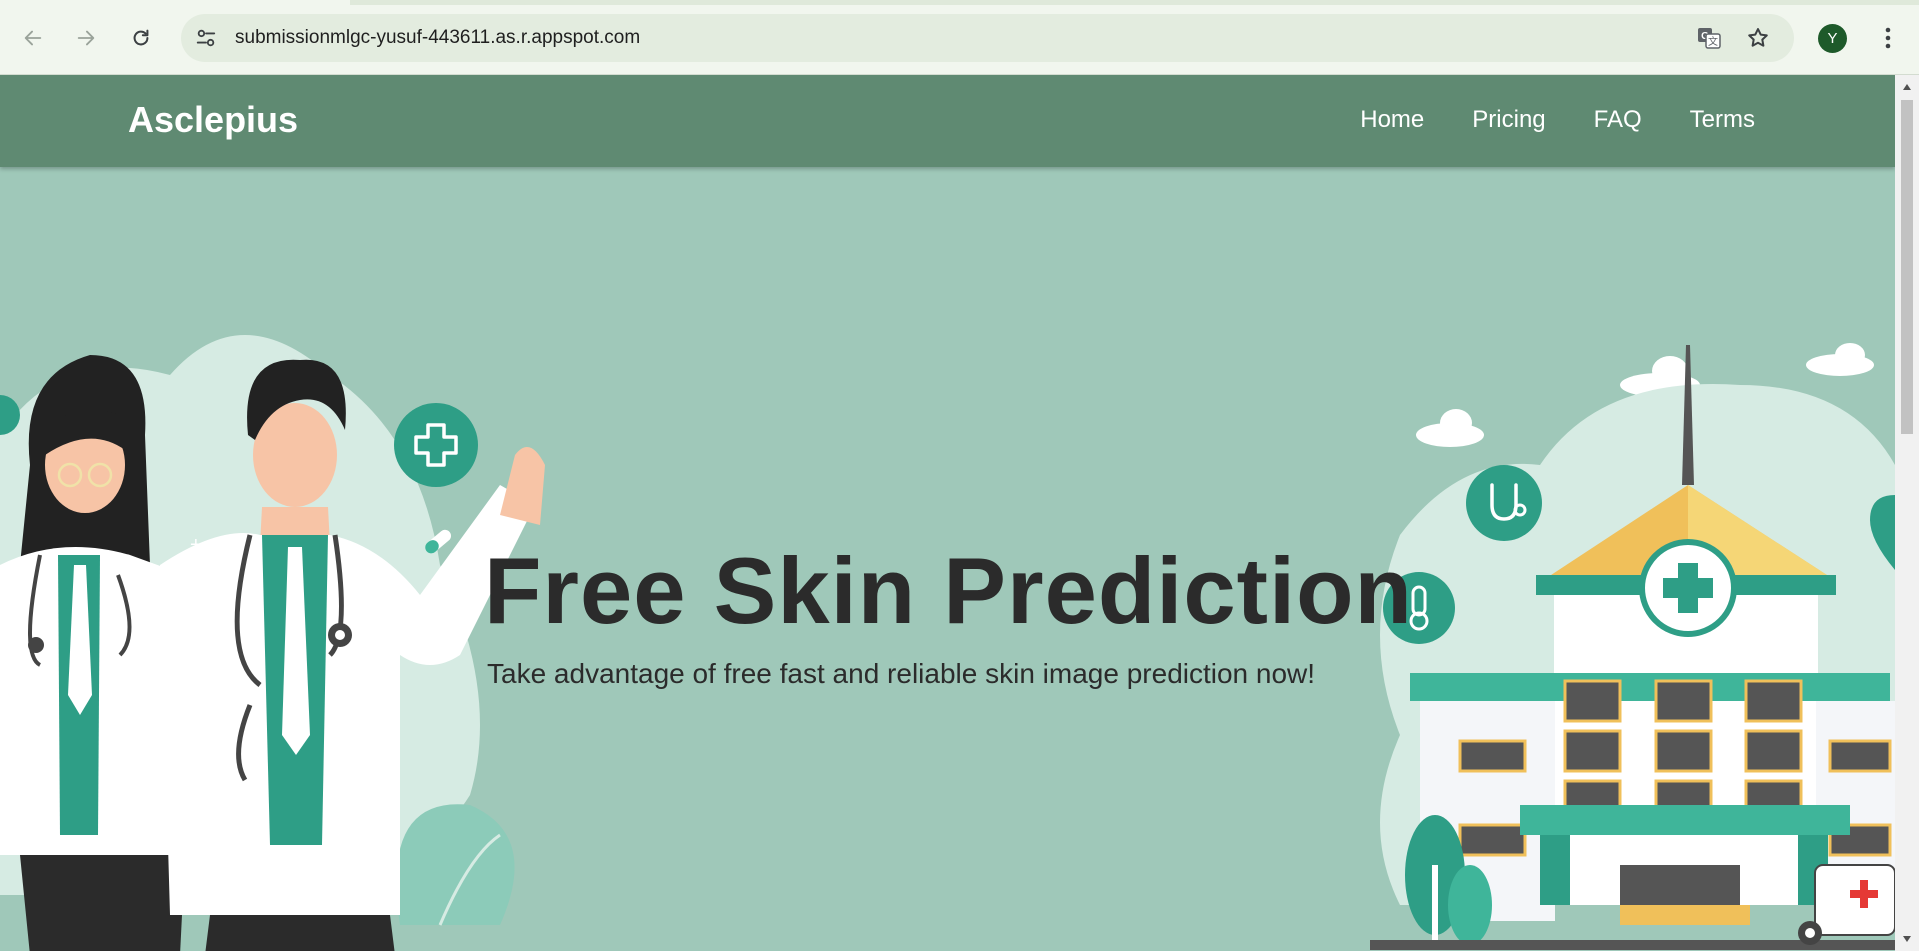  What do you see at coordinates (1557, 120) in the screenshot?
I see `nav-links: Home Pricing FAQ Terms` at bounding box center [1557, 120].